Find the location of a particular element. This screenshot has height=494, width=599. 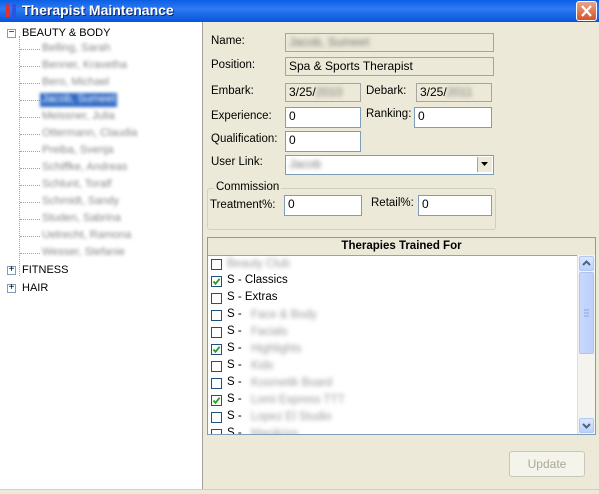

combo-dropdown-button is located at coordinates (484, 164).